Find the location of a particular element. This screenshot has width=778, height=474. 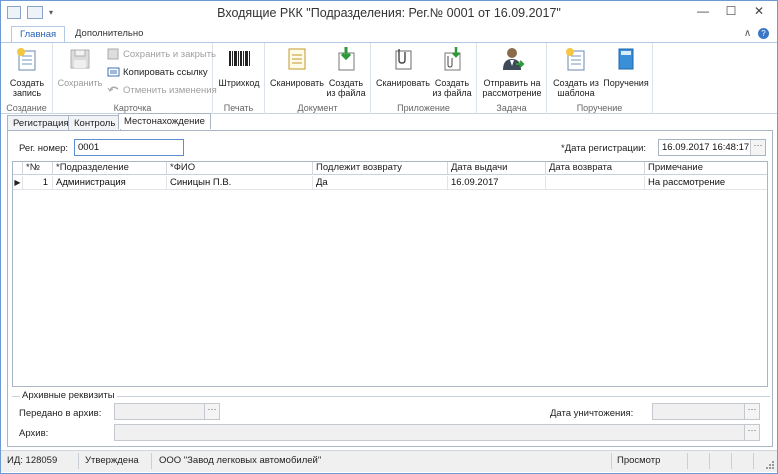

barcode-icon is located at coordinates (239, 58).